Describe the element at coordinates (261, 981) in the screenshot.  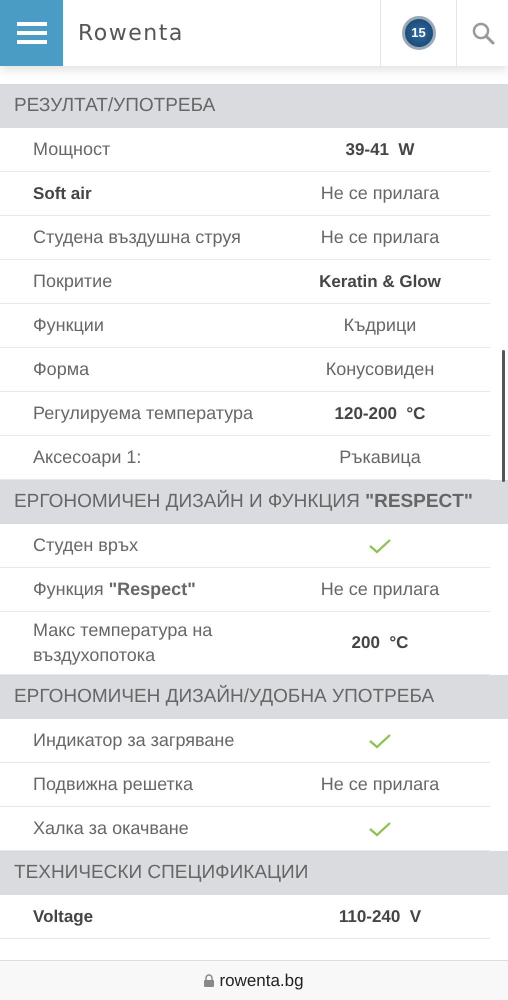
I see `url-text: rowenta.bg` at that location.